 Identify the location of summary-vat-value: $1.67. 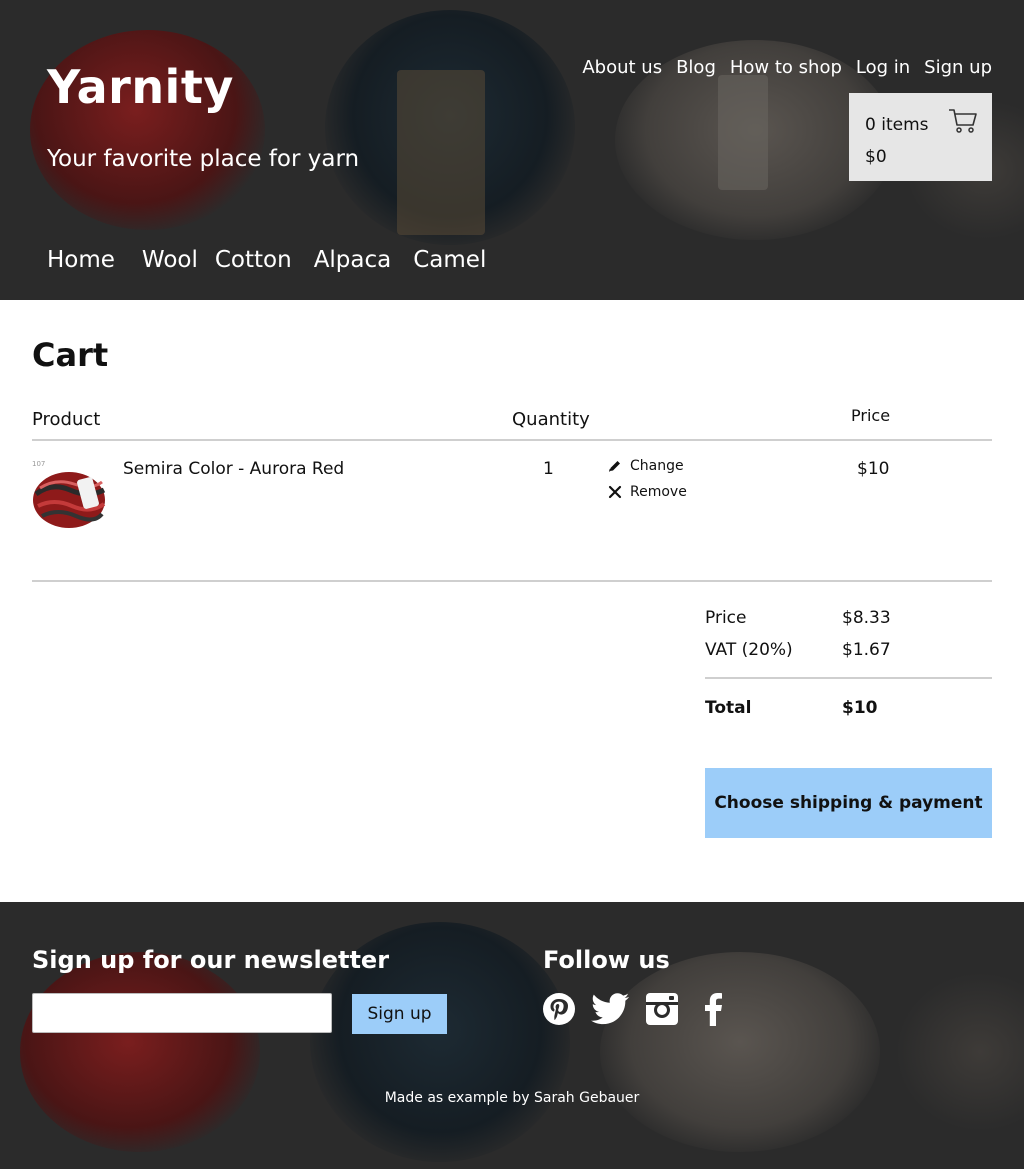
(866, 650).